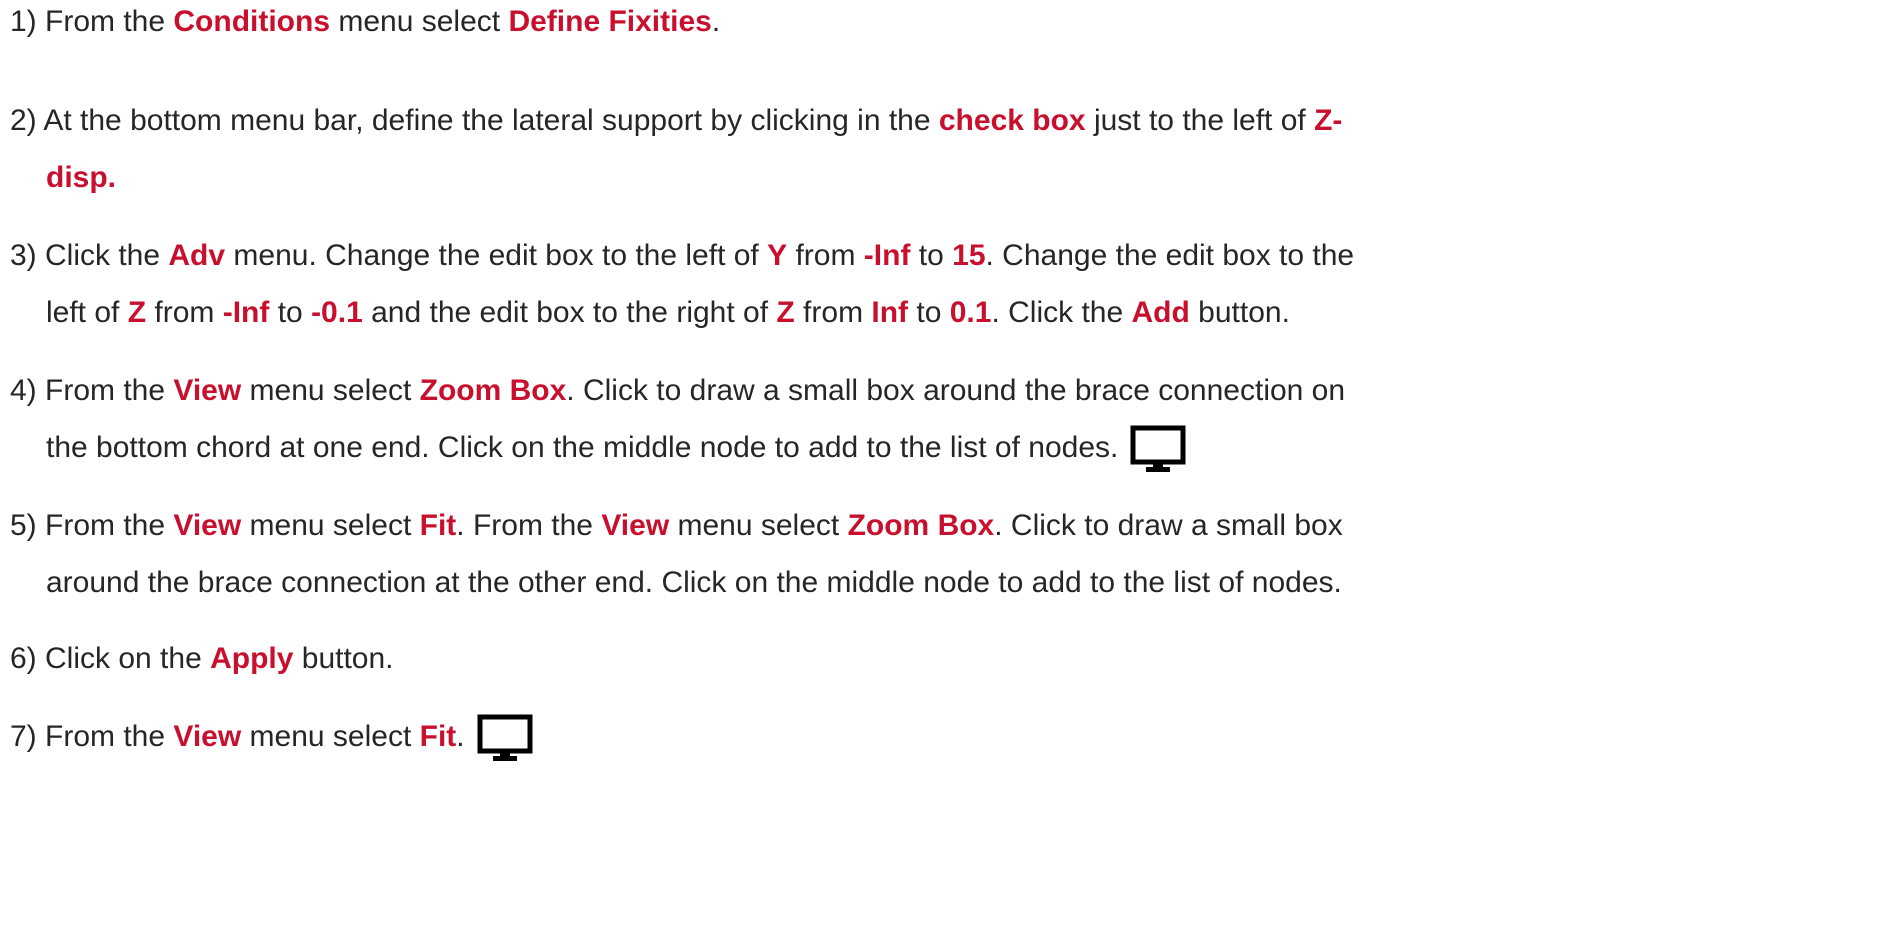 This screenshot has width=1895, height=951. Describe the element at coordinates (87, 312) in the screenshot. I see `step-text: left of` at that location.